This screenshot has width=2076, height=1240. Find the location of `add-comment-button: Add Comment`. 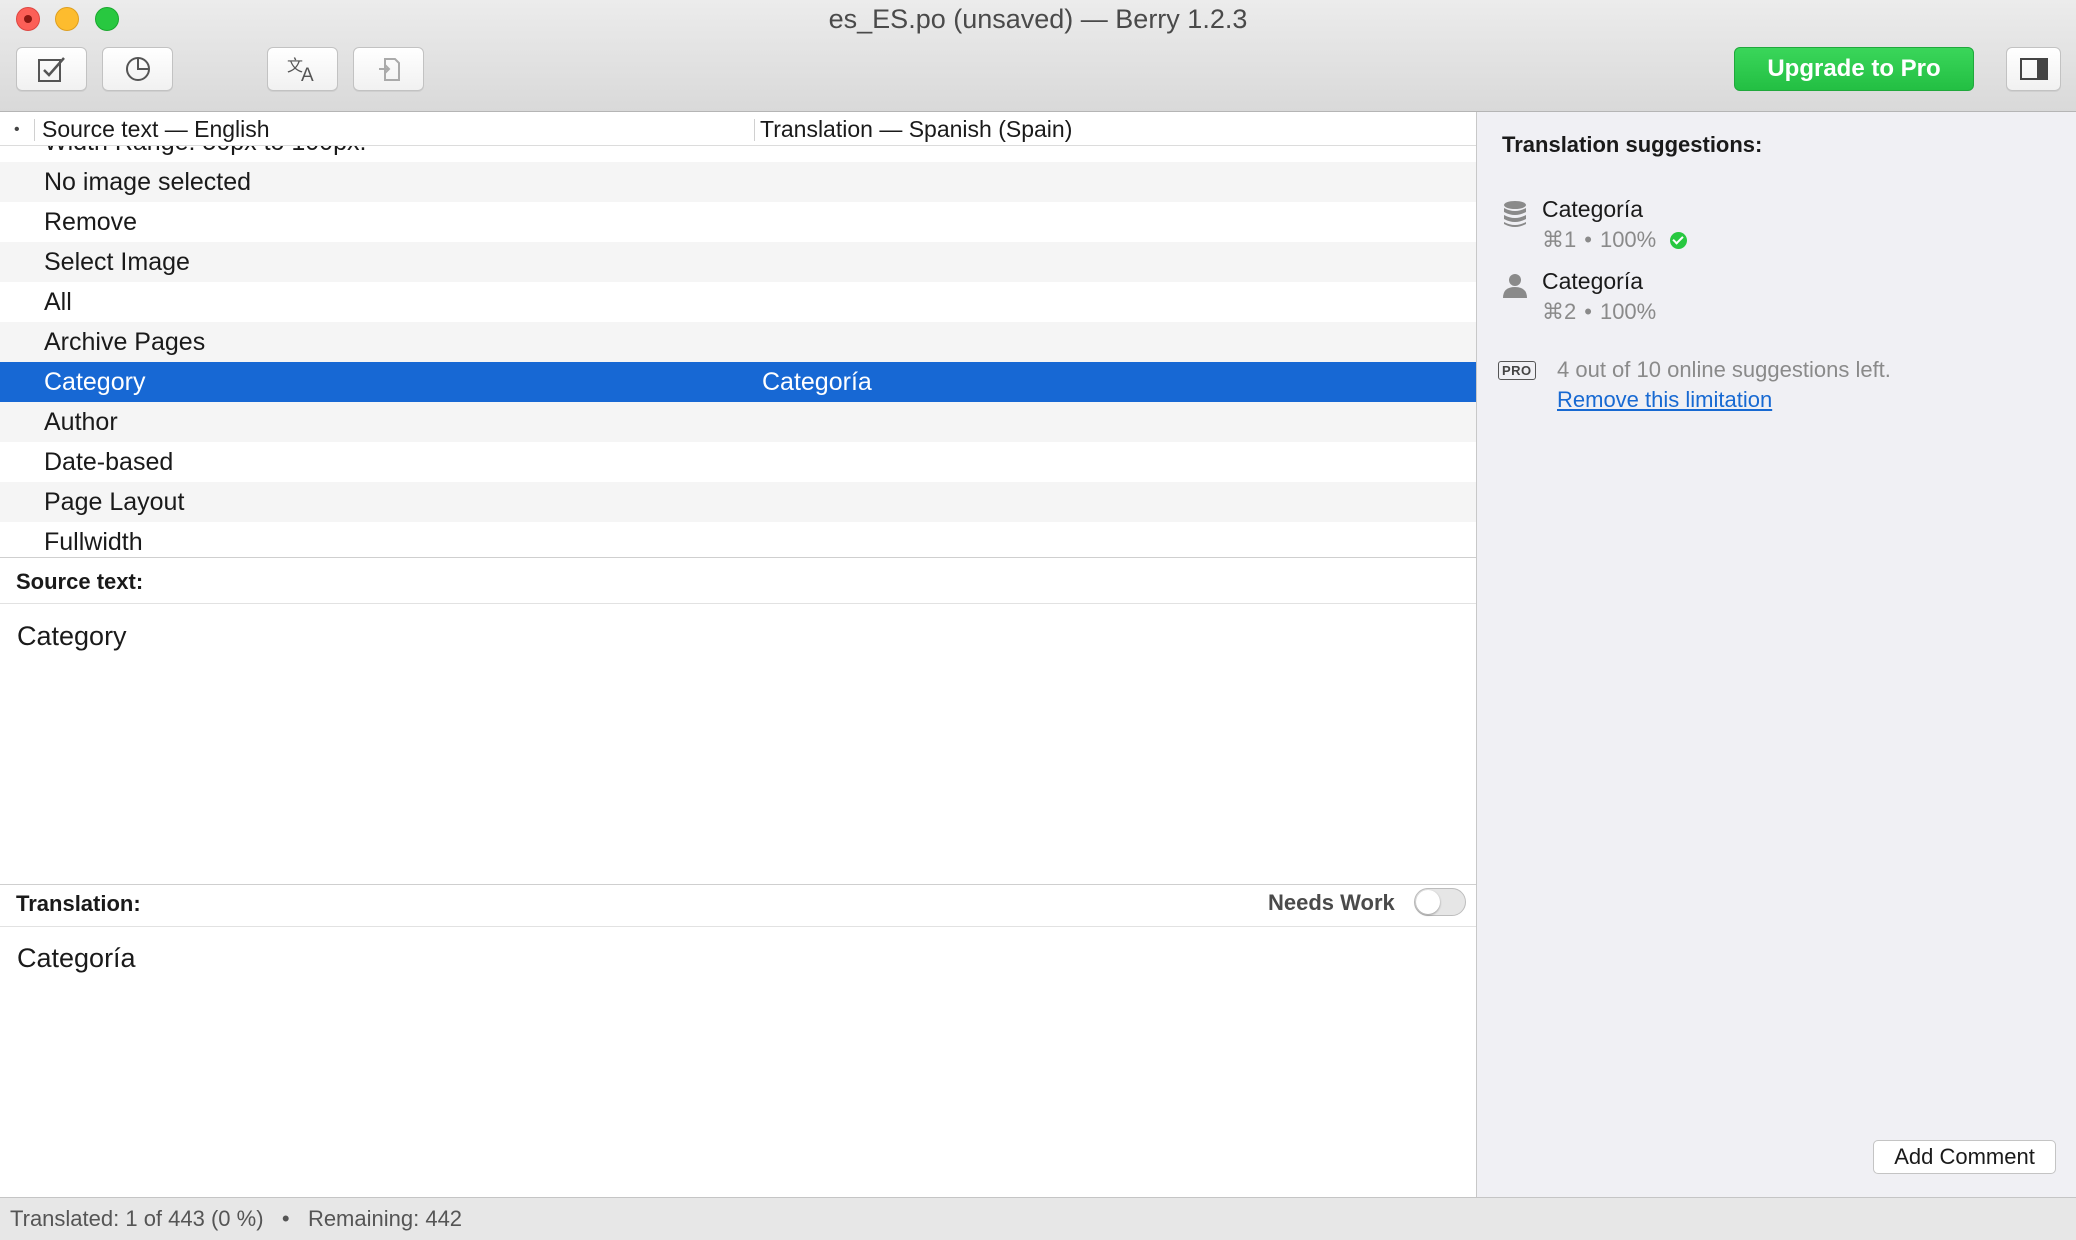

add-comment-button: Add Comment is located at coordinates (1964, 1157).